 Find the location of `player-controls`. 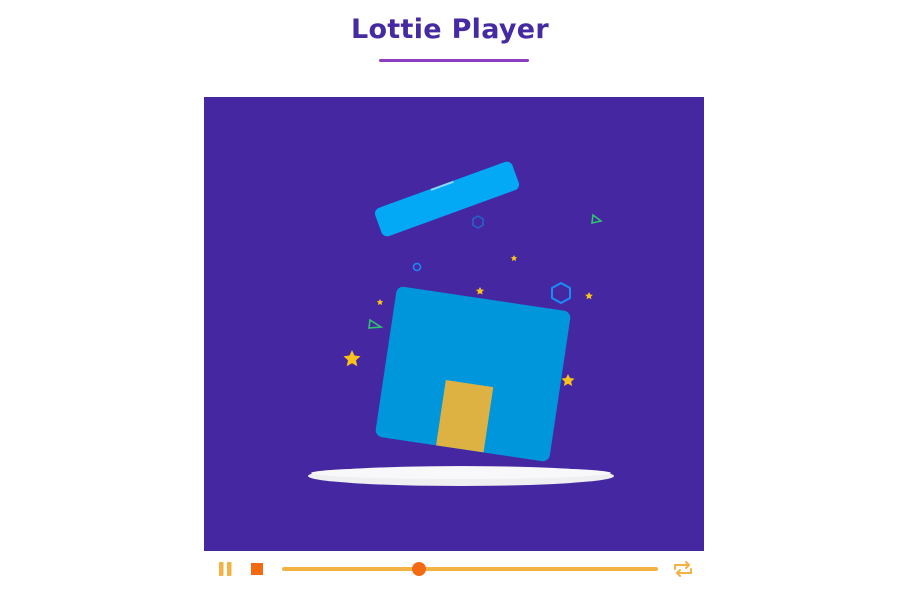

player-controls is located at coordinates (454, 569).